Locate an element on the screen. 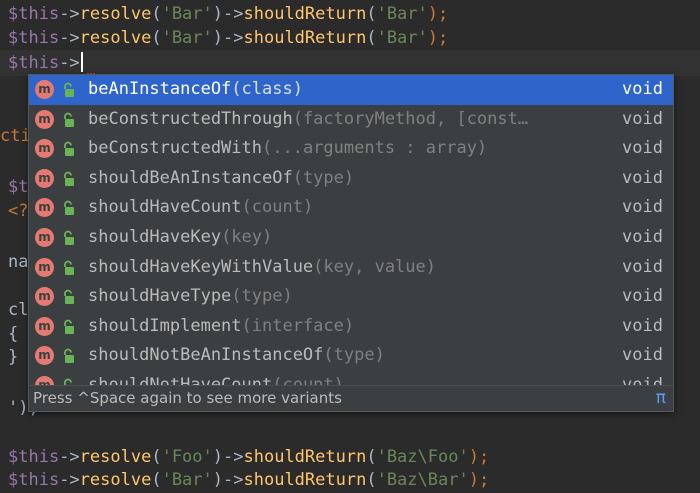 This screenshot has height=493, width=700. more-variants-hint: Press ^Space again to see more variants is located at coordinates (187, 398).